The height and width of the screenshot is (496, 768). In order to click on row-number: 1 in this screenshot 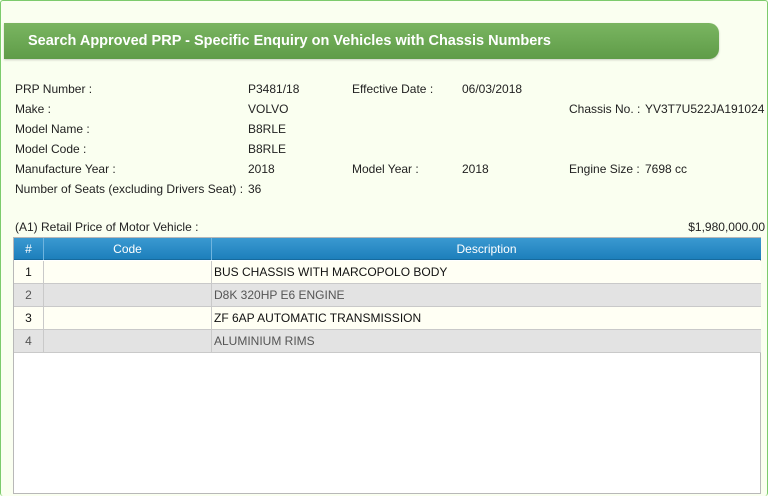, I will do `click(29, 272)`.